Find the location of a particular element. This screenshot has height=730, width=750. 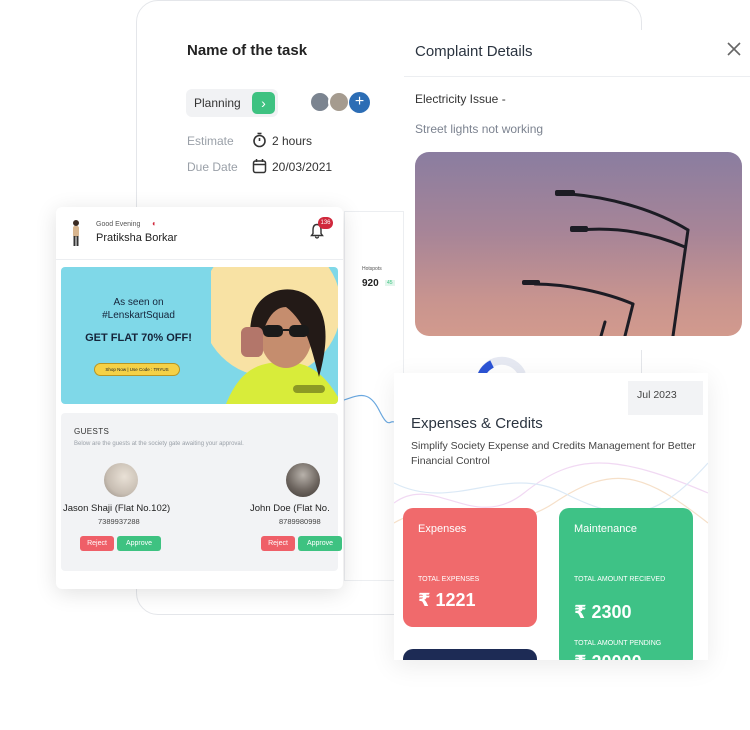

avatar is located at coordinates (76, 233).